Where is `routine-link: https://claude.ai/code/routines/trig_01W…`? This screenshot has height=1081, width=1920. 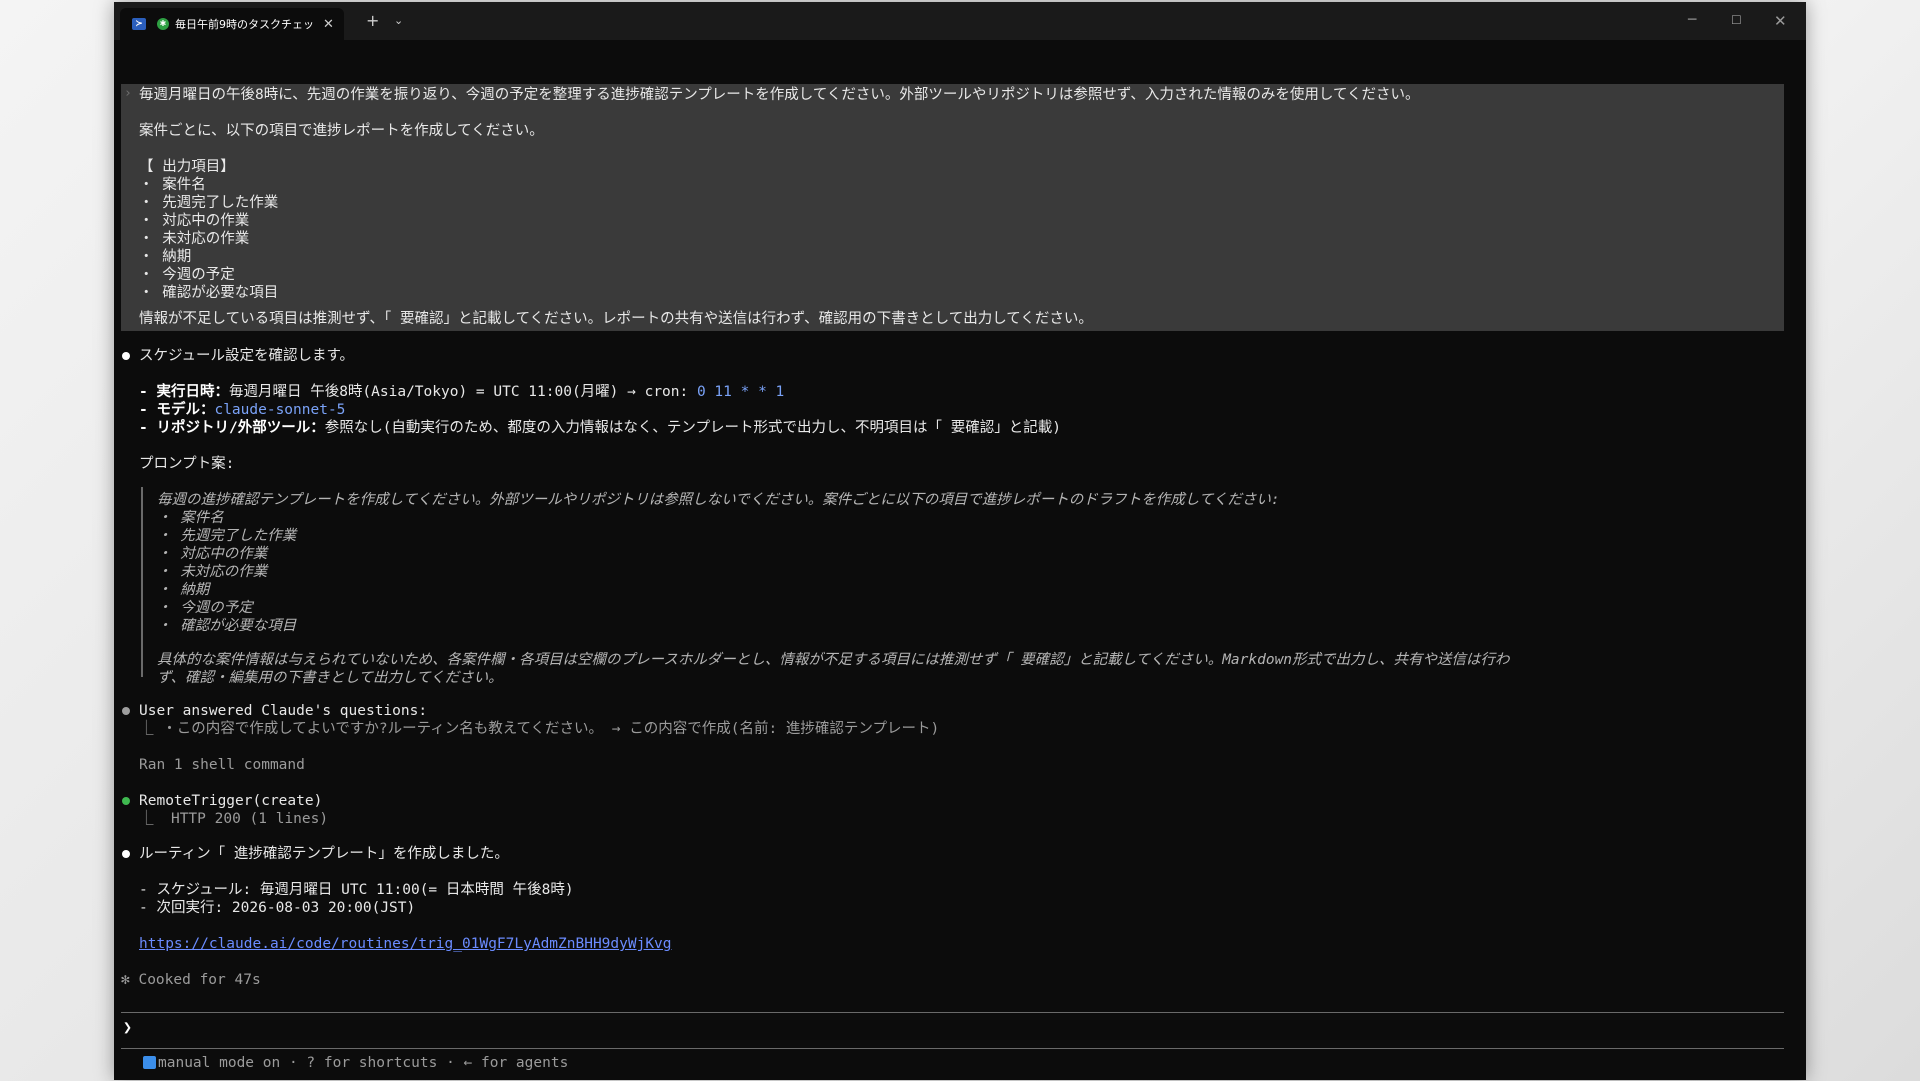 routine-link: https://claude.ai/code/routines/trig_01W… is located at coordinates (405, 944).